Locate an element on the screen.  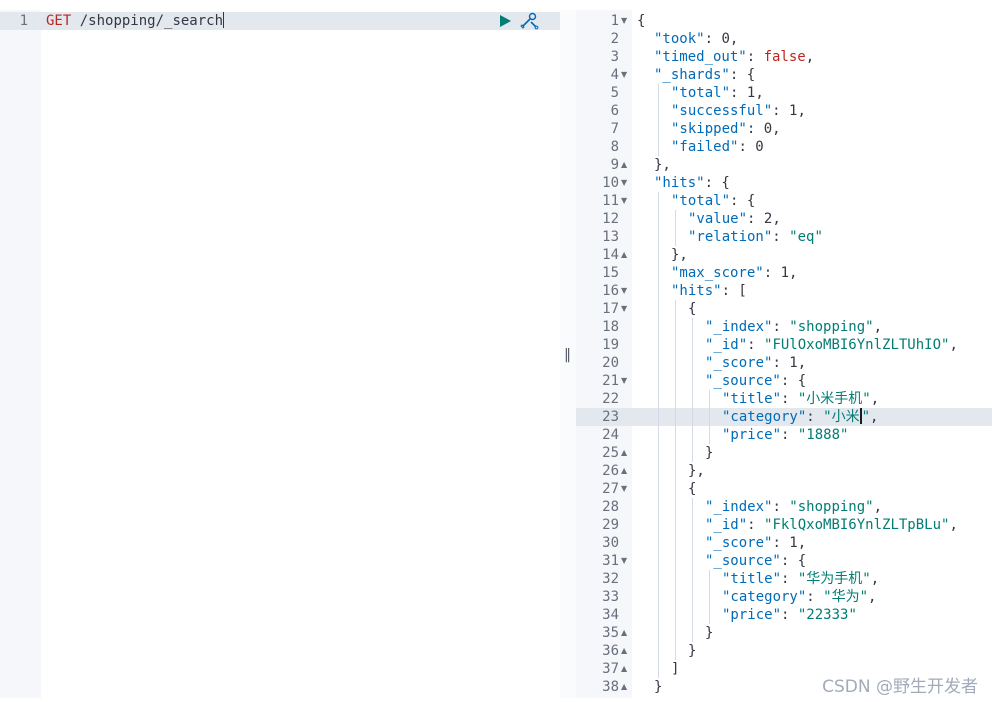
response-line: 9 ▲}, is located at coordinates (784, 165).